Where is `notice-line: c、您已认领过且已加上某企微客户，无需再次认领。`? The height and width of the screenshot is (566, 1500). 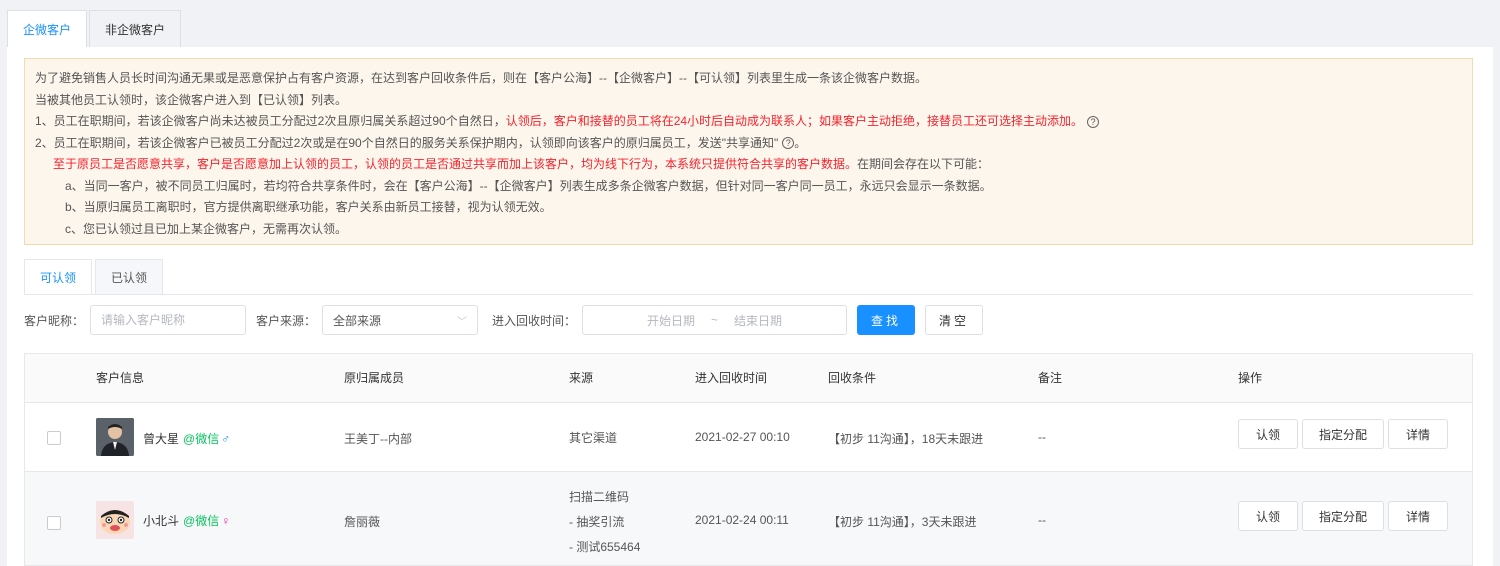 notice-line: c、您已认领过且已加上某企微客户，无需再次认领。 is located at coordinates (206, 228).